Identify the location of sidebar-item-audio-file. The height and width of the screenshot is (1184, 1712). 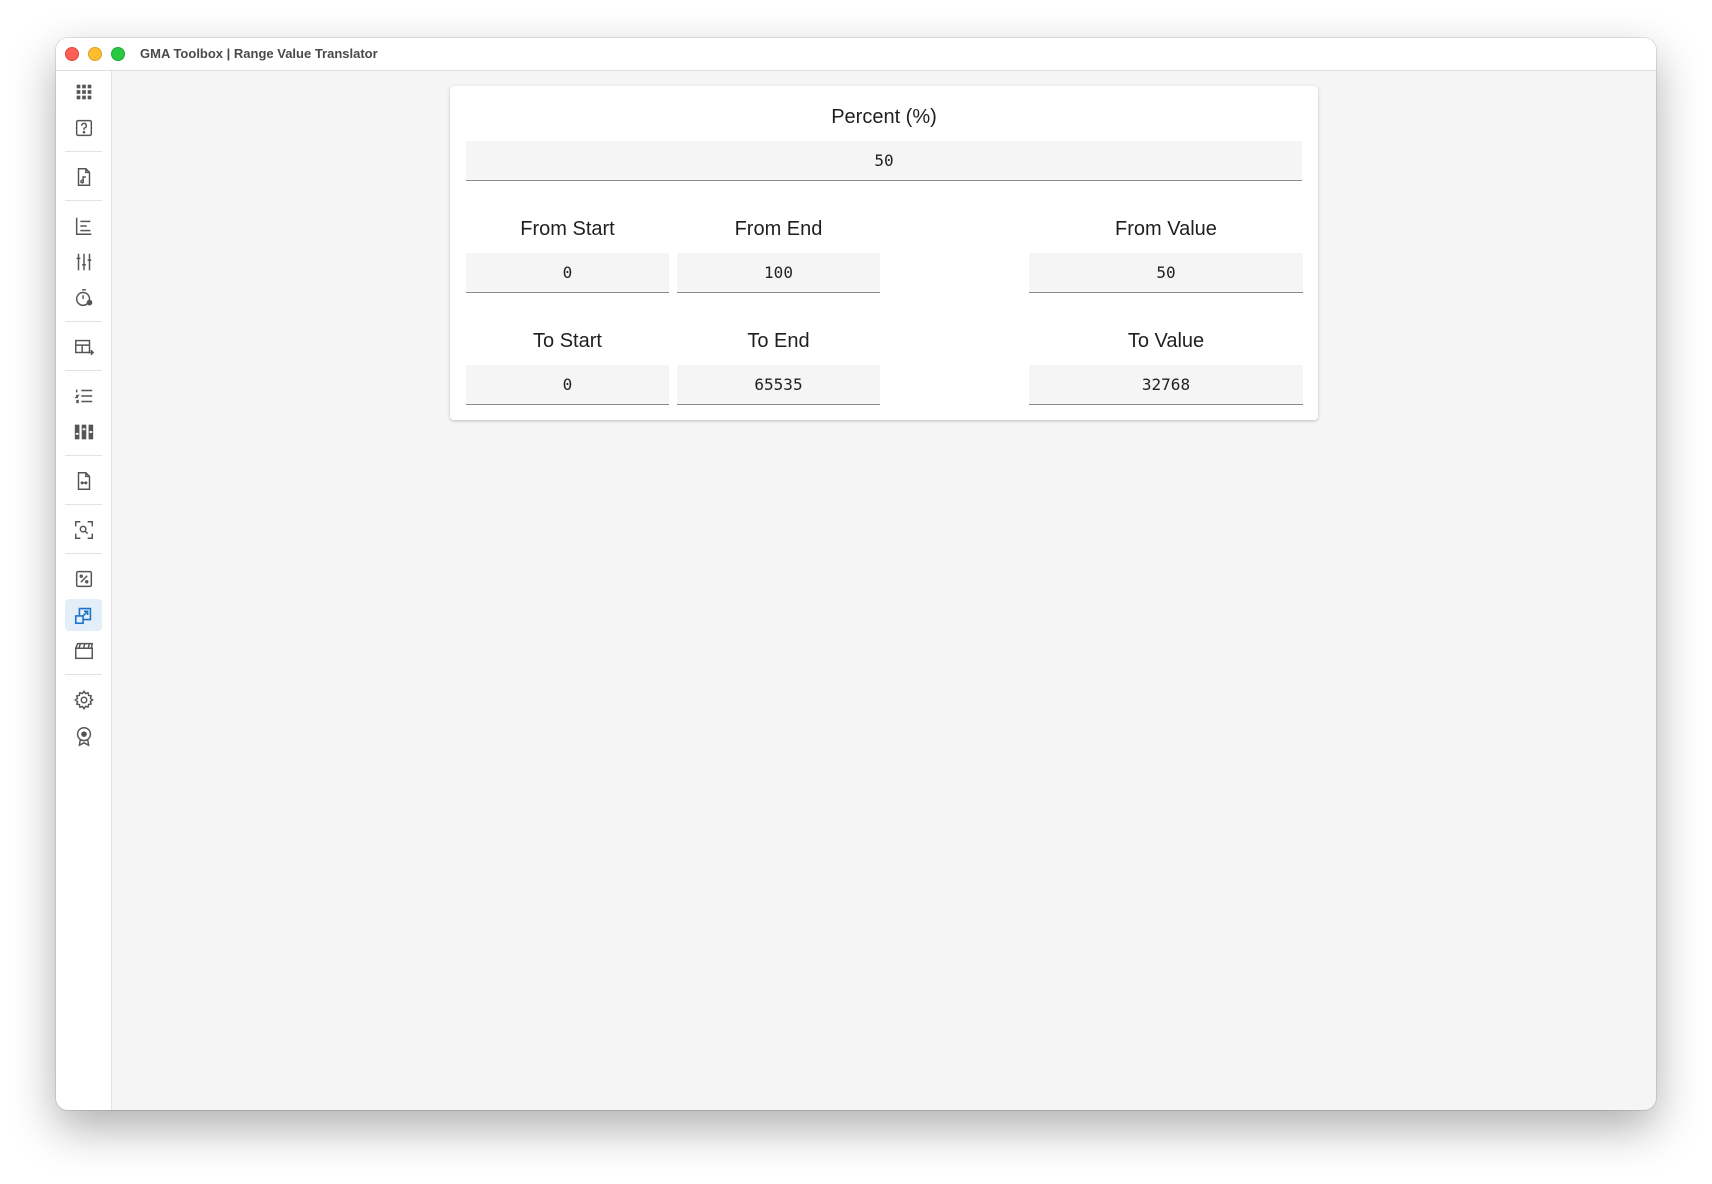
(83, 177).